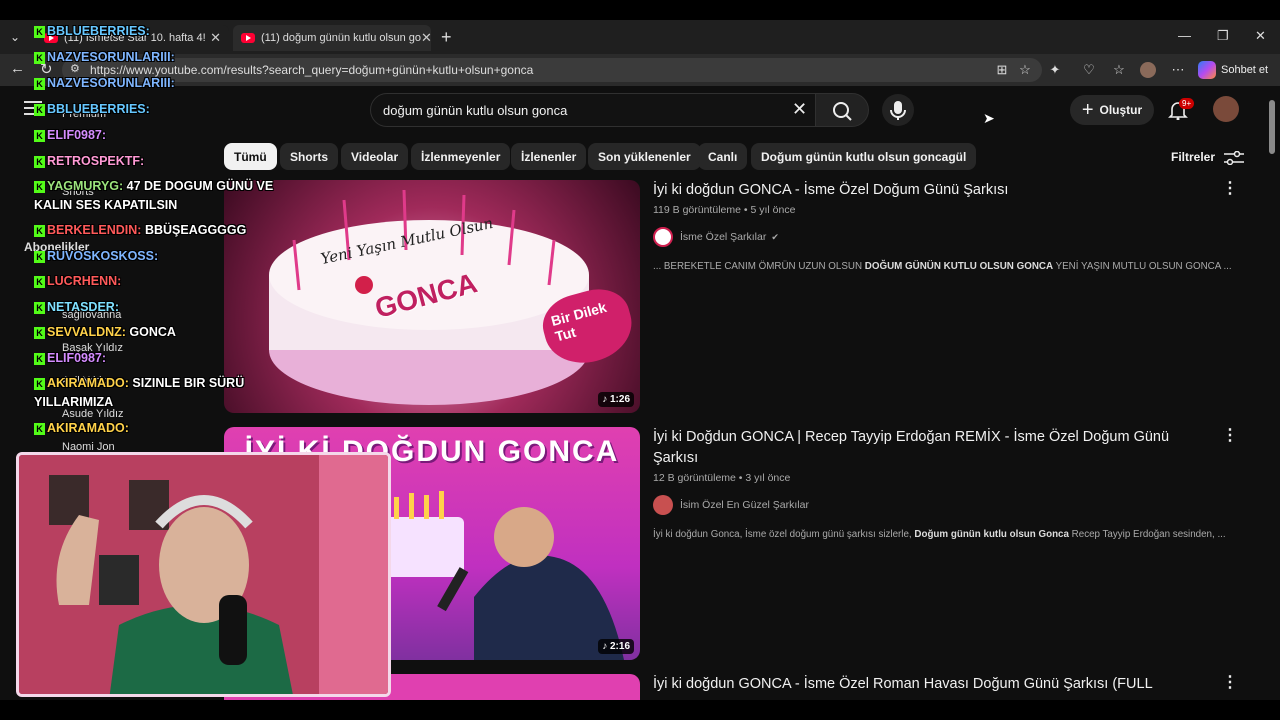 Image resolution: width=1280 pixels, height=720 pixels. Describe the element at coordinates (744, 505) in the screenshot. I see `channel-name: İsim Özel En Güzel Şarkılar` at that location.